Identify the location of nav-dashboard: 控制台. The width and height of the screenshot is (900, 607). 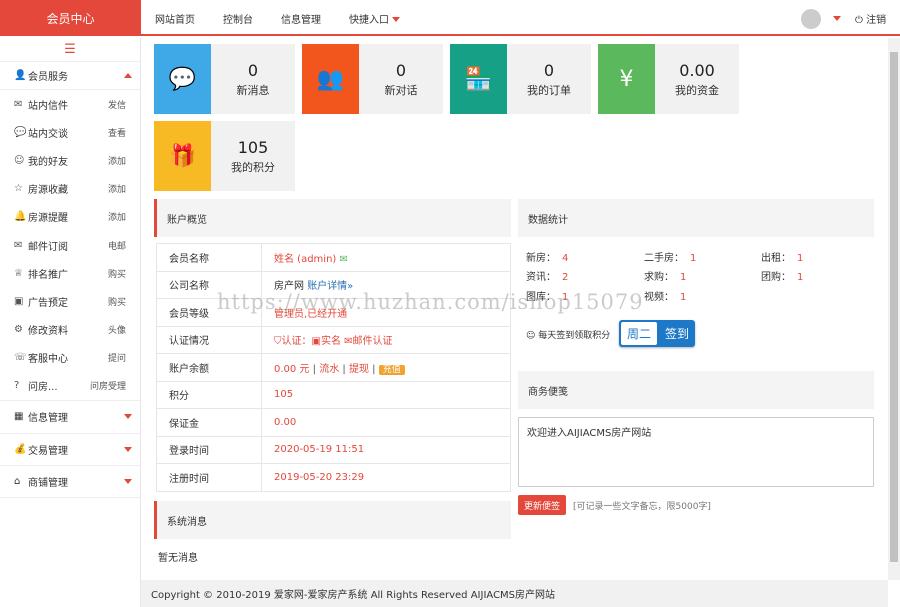
(238, 18).